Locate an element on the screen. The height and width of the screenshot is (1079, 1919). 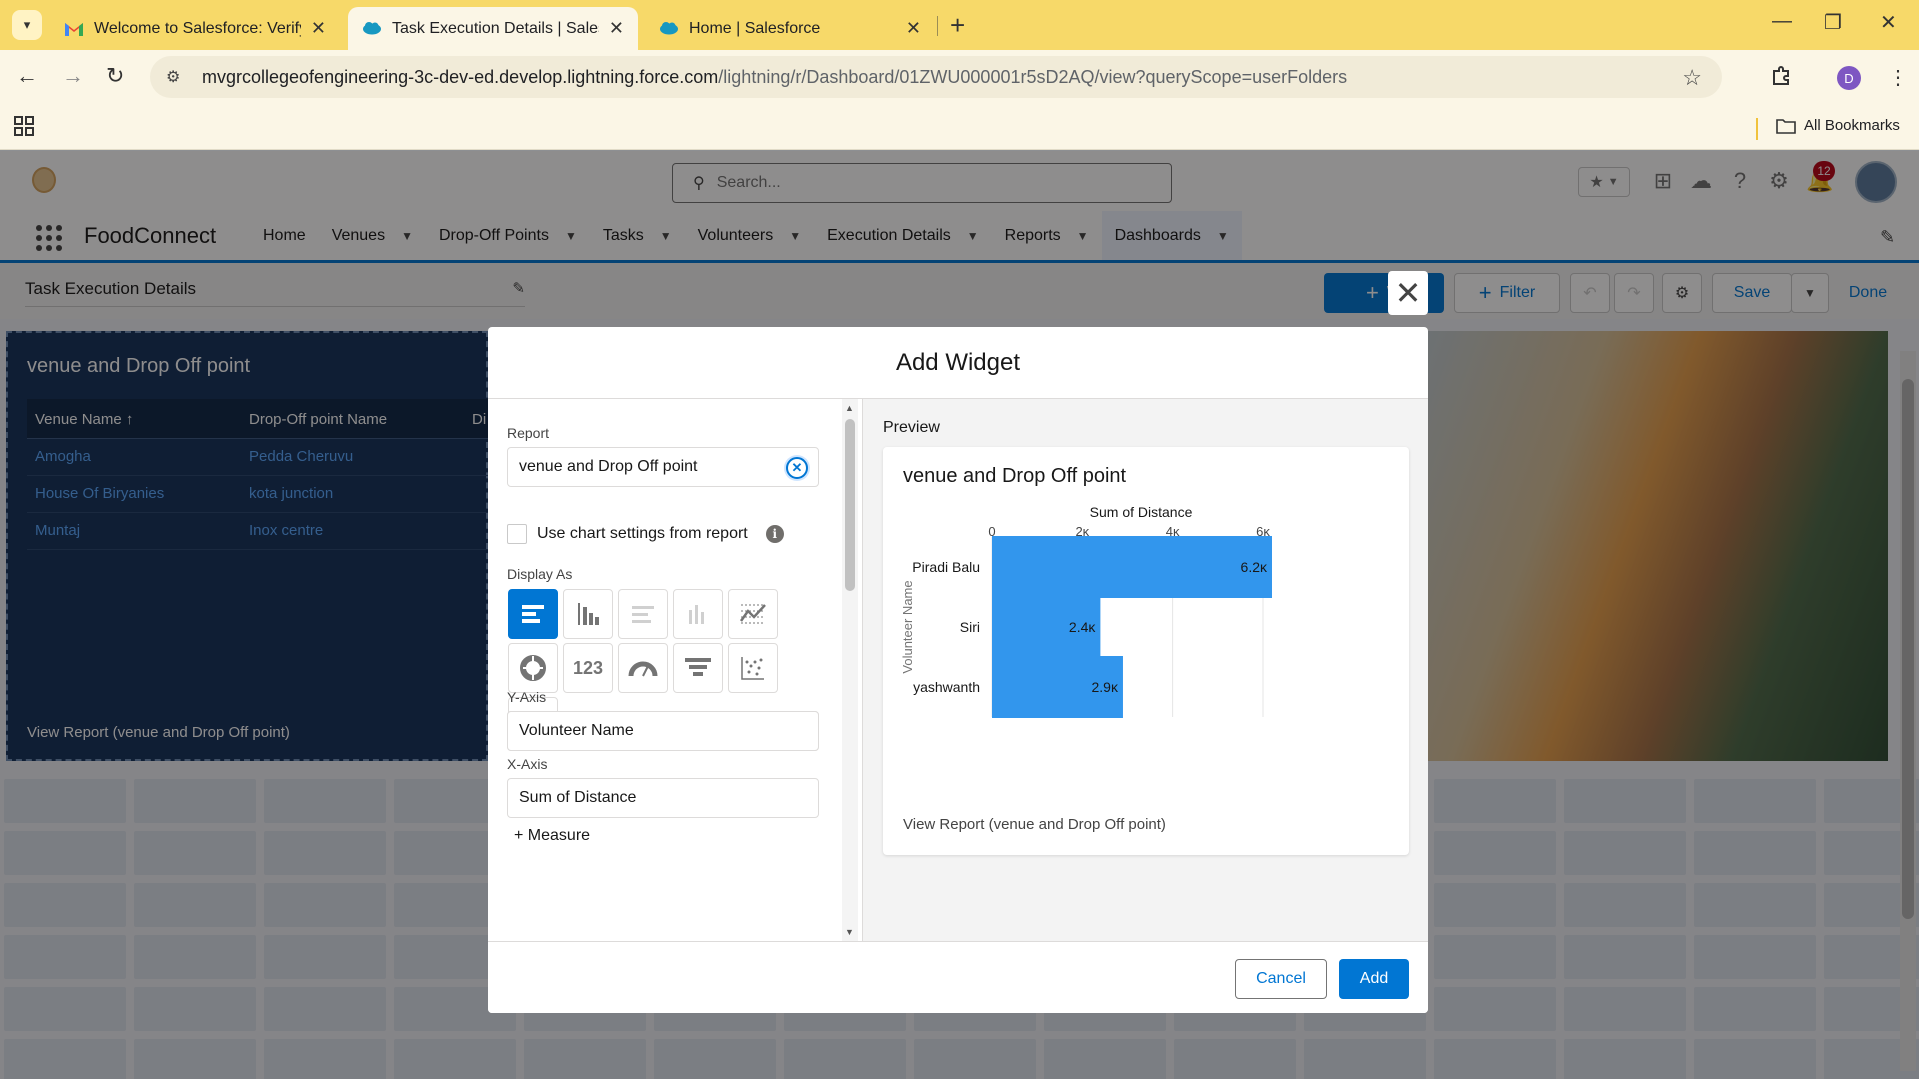
add-measure-button: + Measure is located at coordinates (552, 836).